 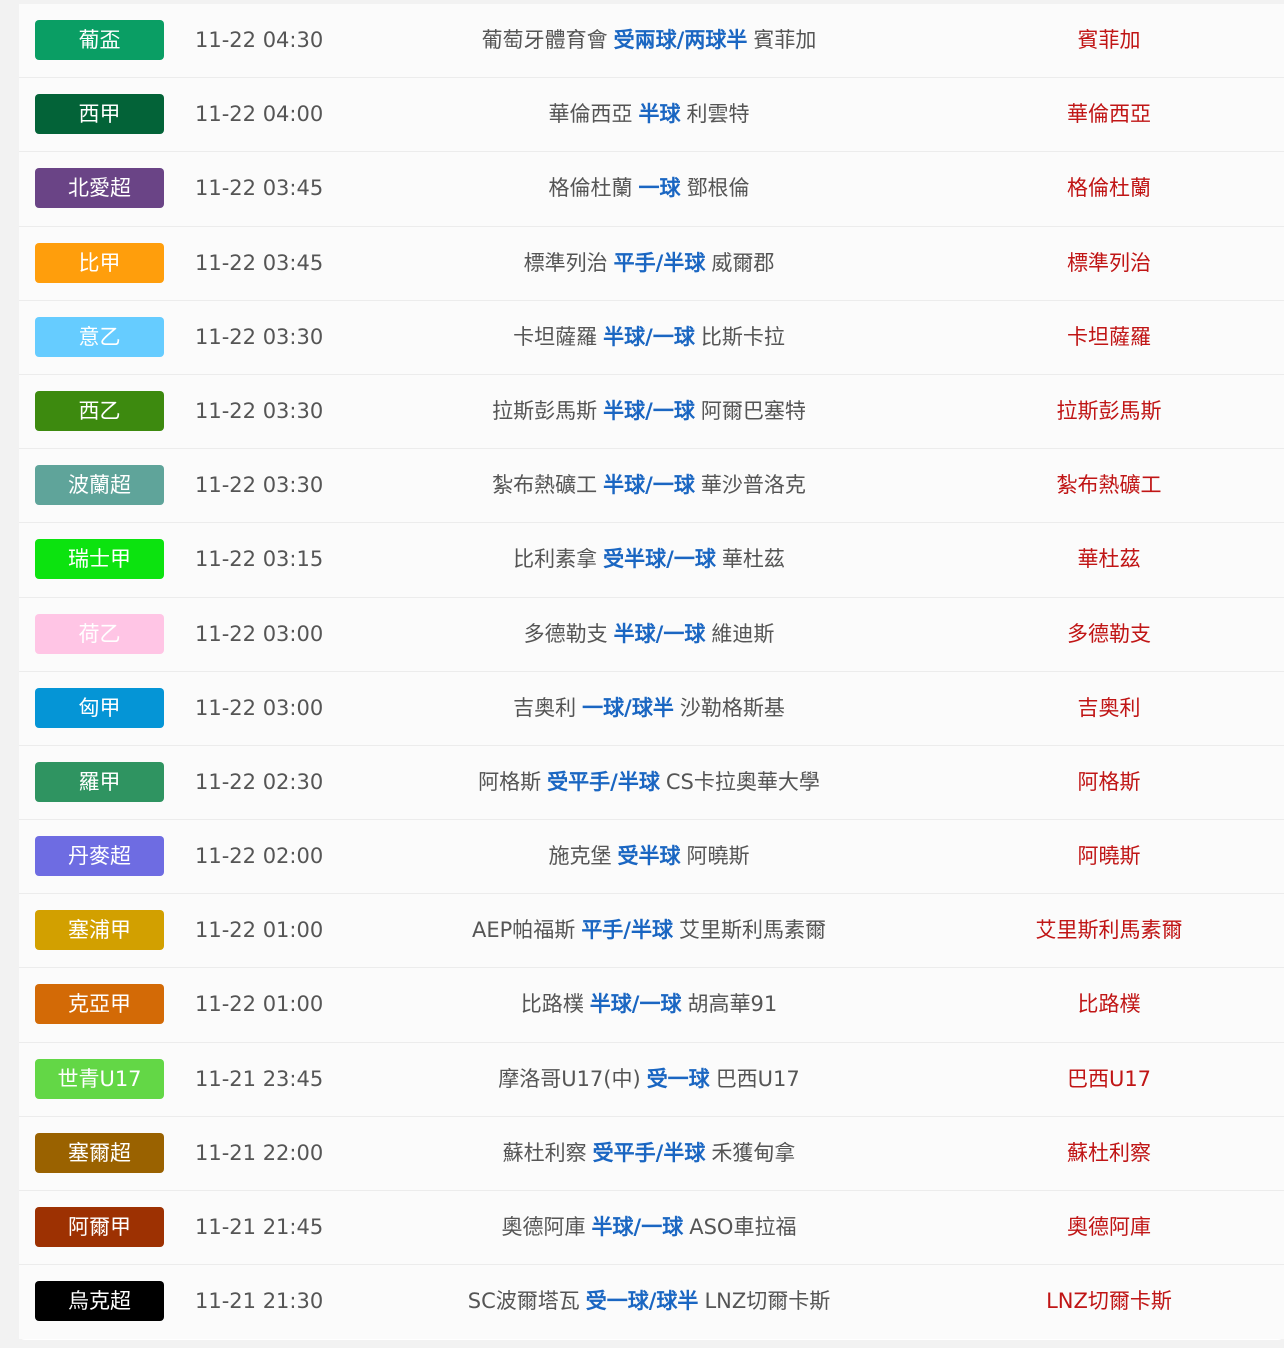 I want to click on league-badge: 西甲, so click(x=99, y=114).